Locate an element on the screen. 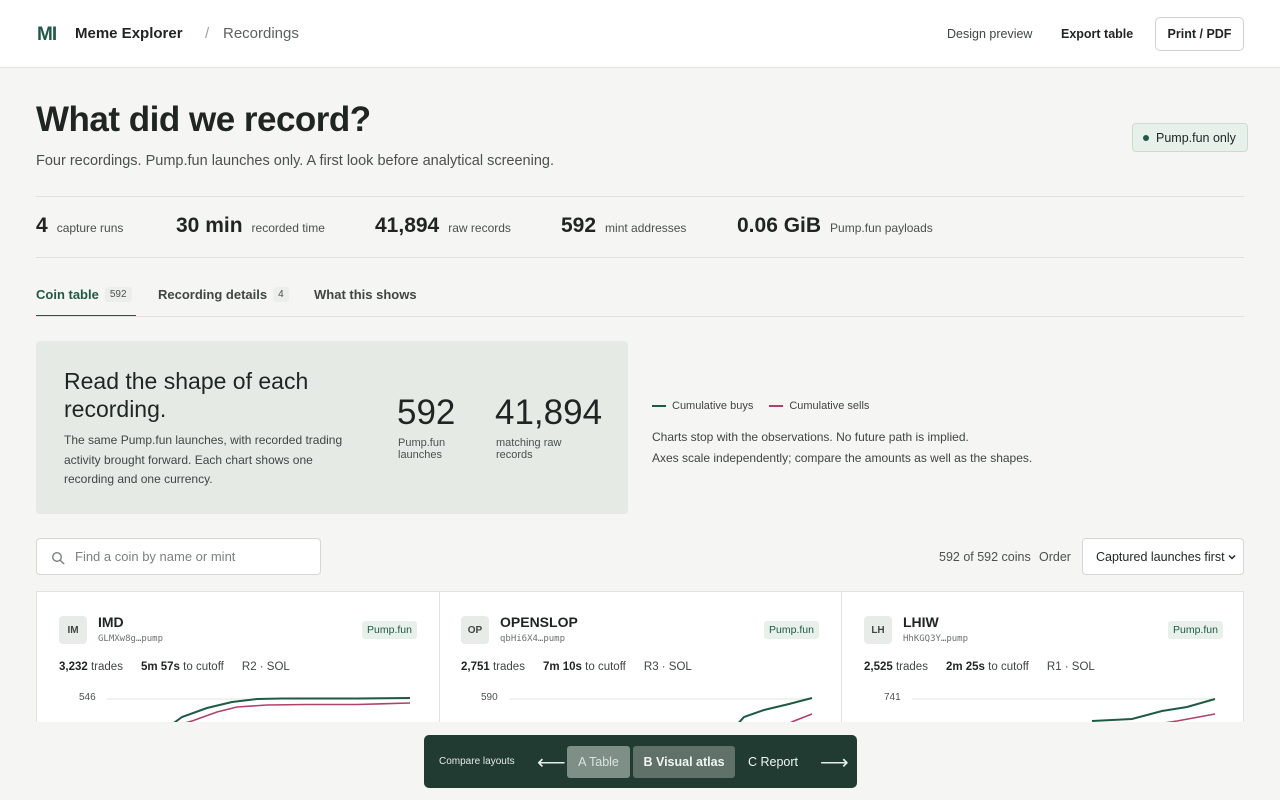 The width and height of the screenshot is (1280, 800). layout-a-table-button: A Table is located at coordinates (598, 762).